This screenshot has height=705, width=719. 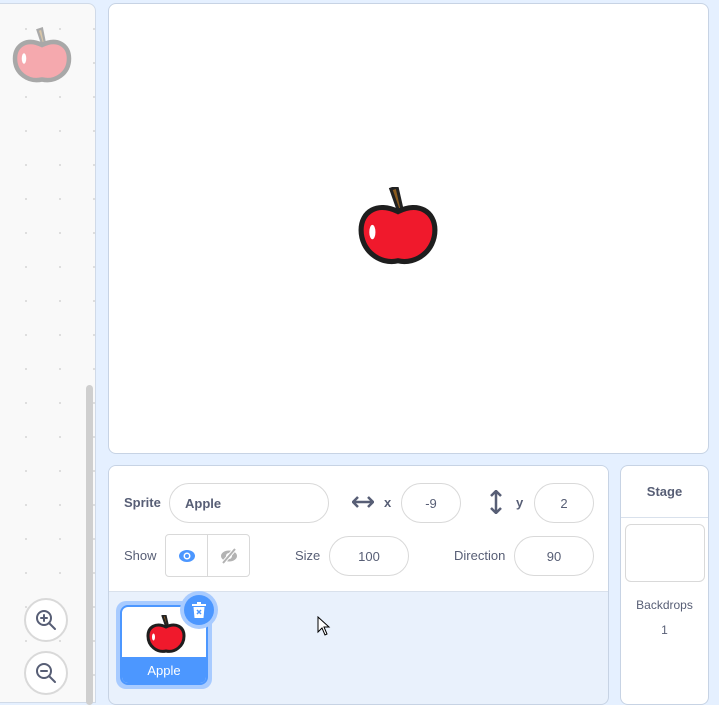 I want to click on hide-button, so click(x=228, y=555).